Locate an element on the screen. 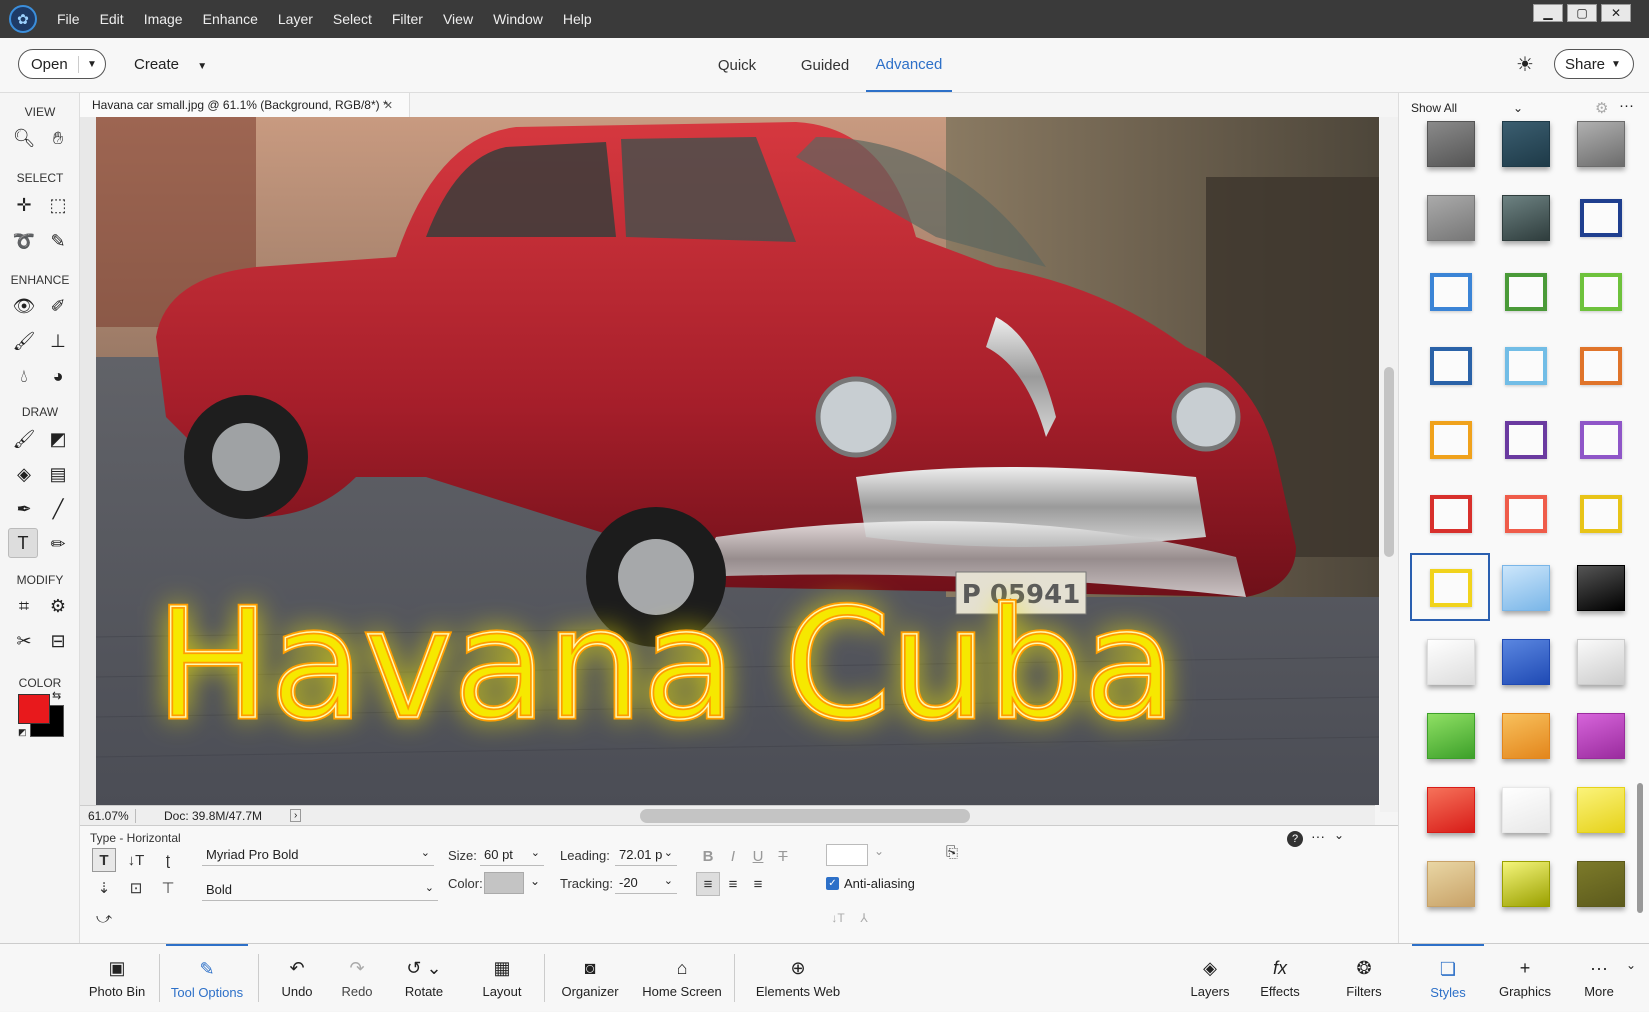 This screenshot has height=1012, width=1649. layout-button: ▦ Layout is located at coordinates (502, 978).